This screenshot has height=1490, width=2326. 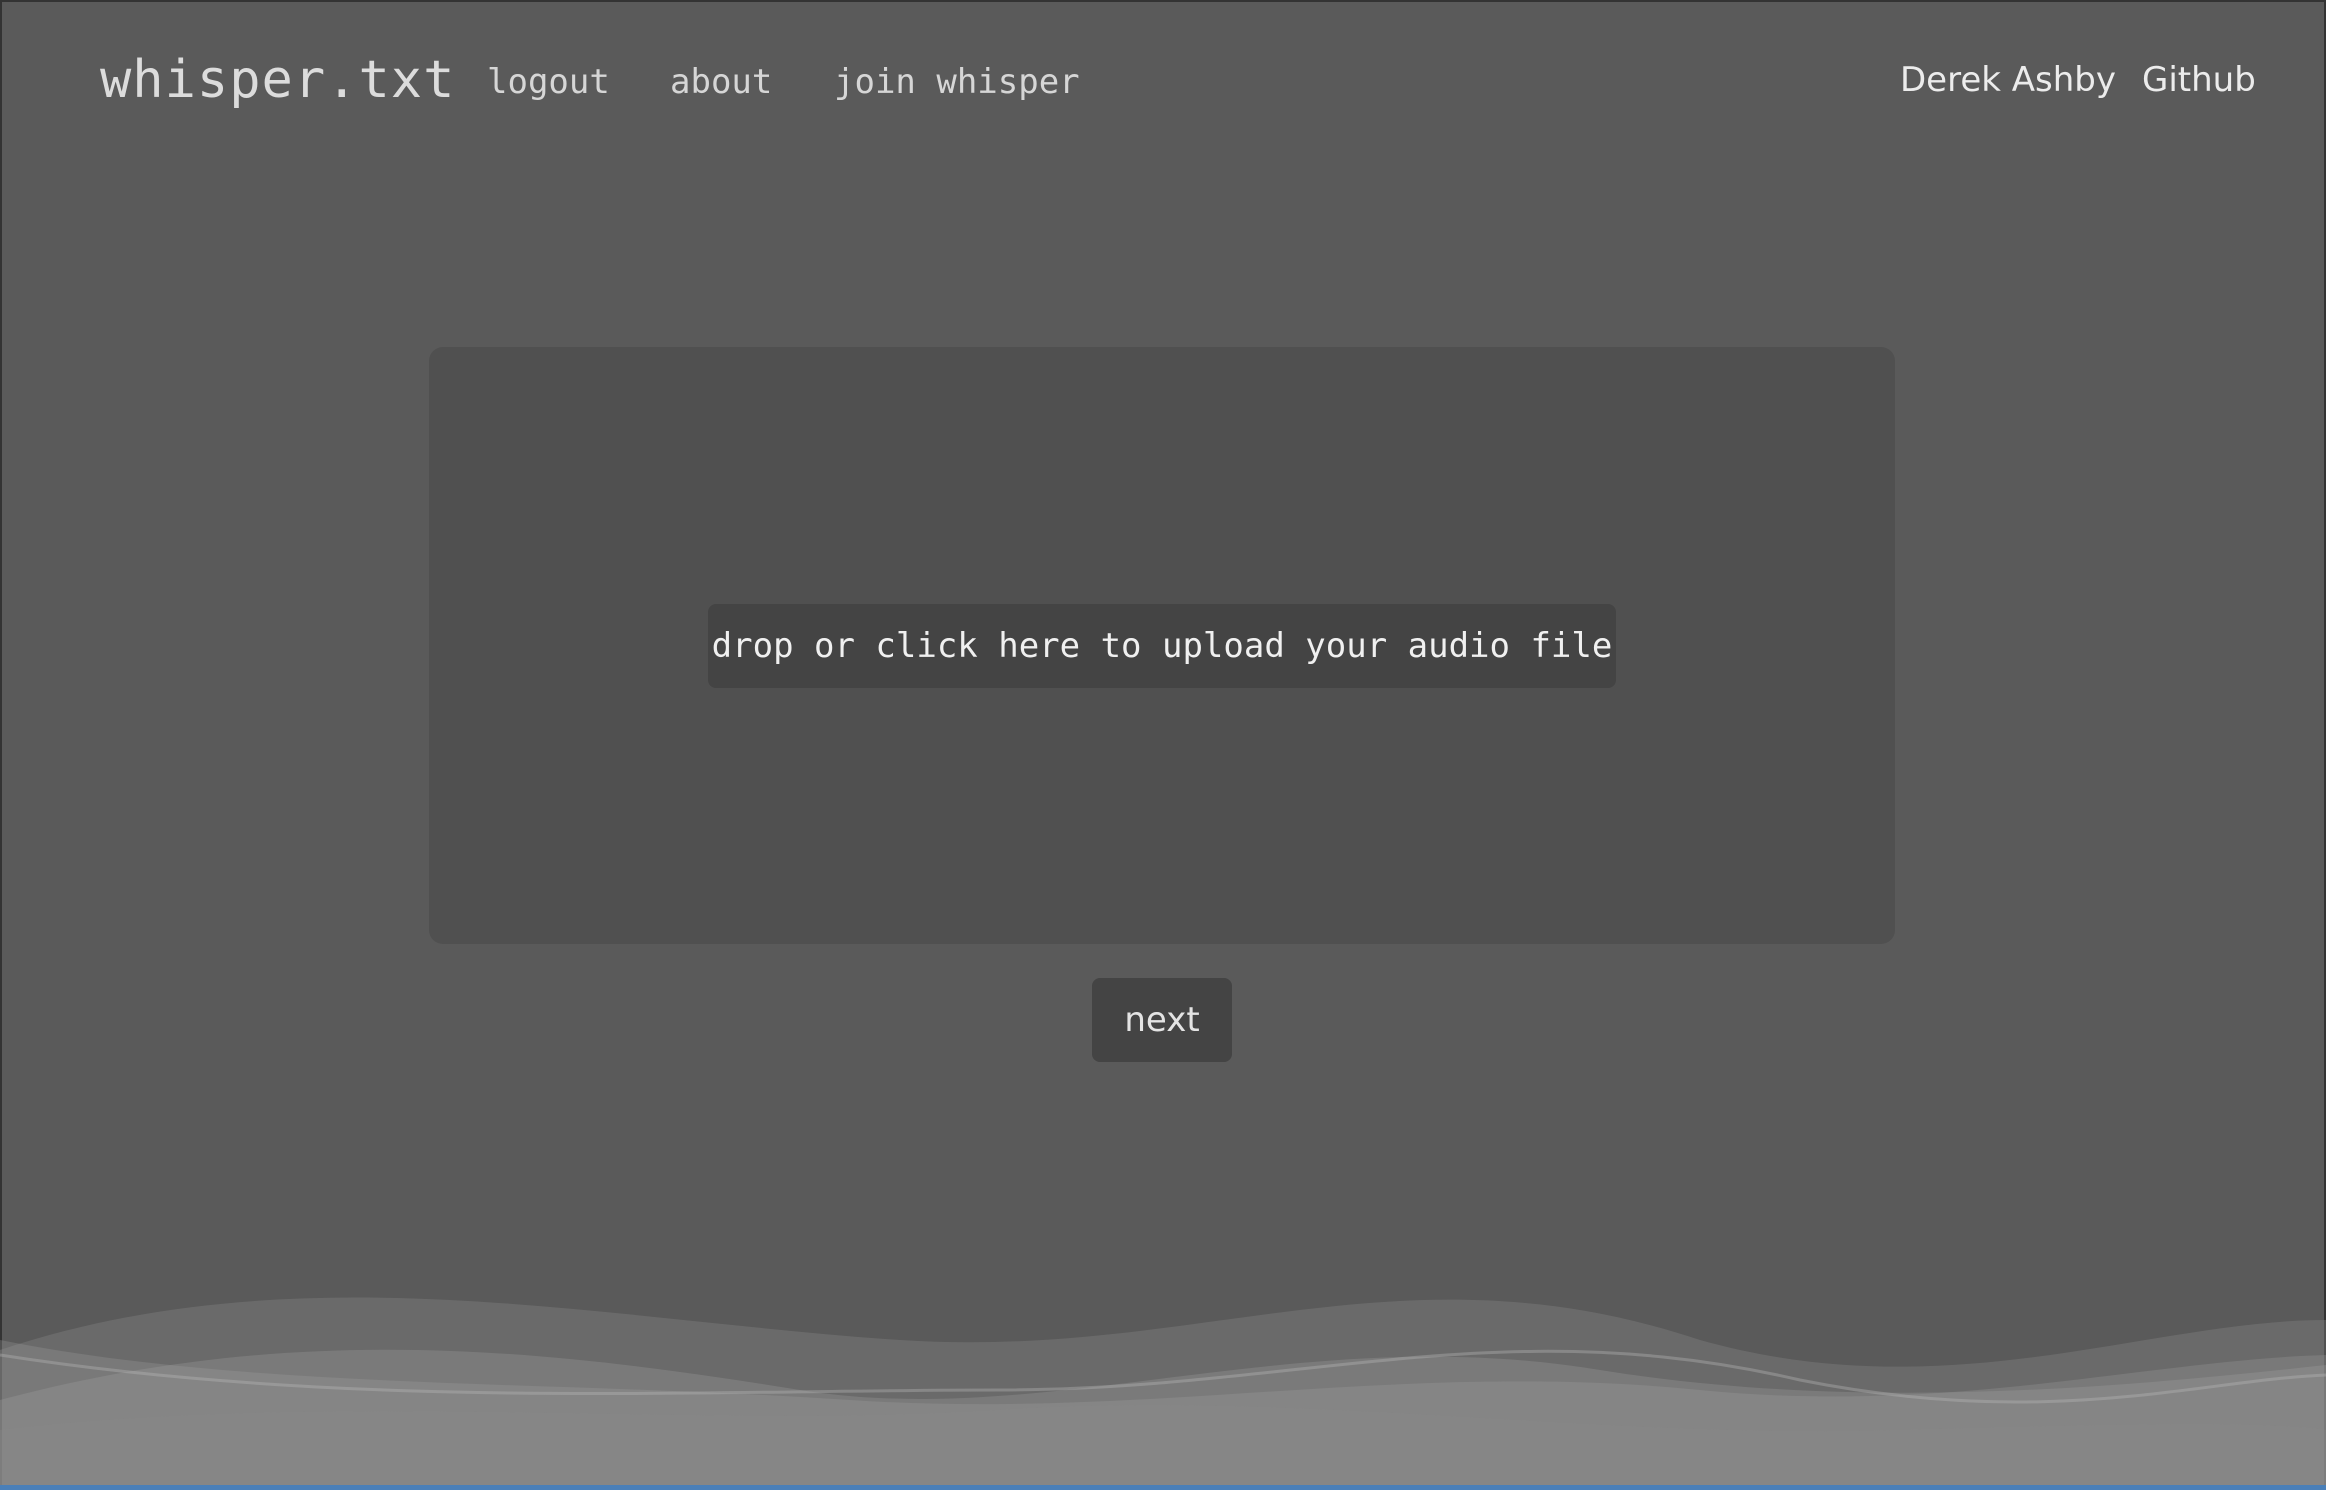 I want to click on nav-link-about: about, so click(x=721, y=82).